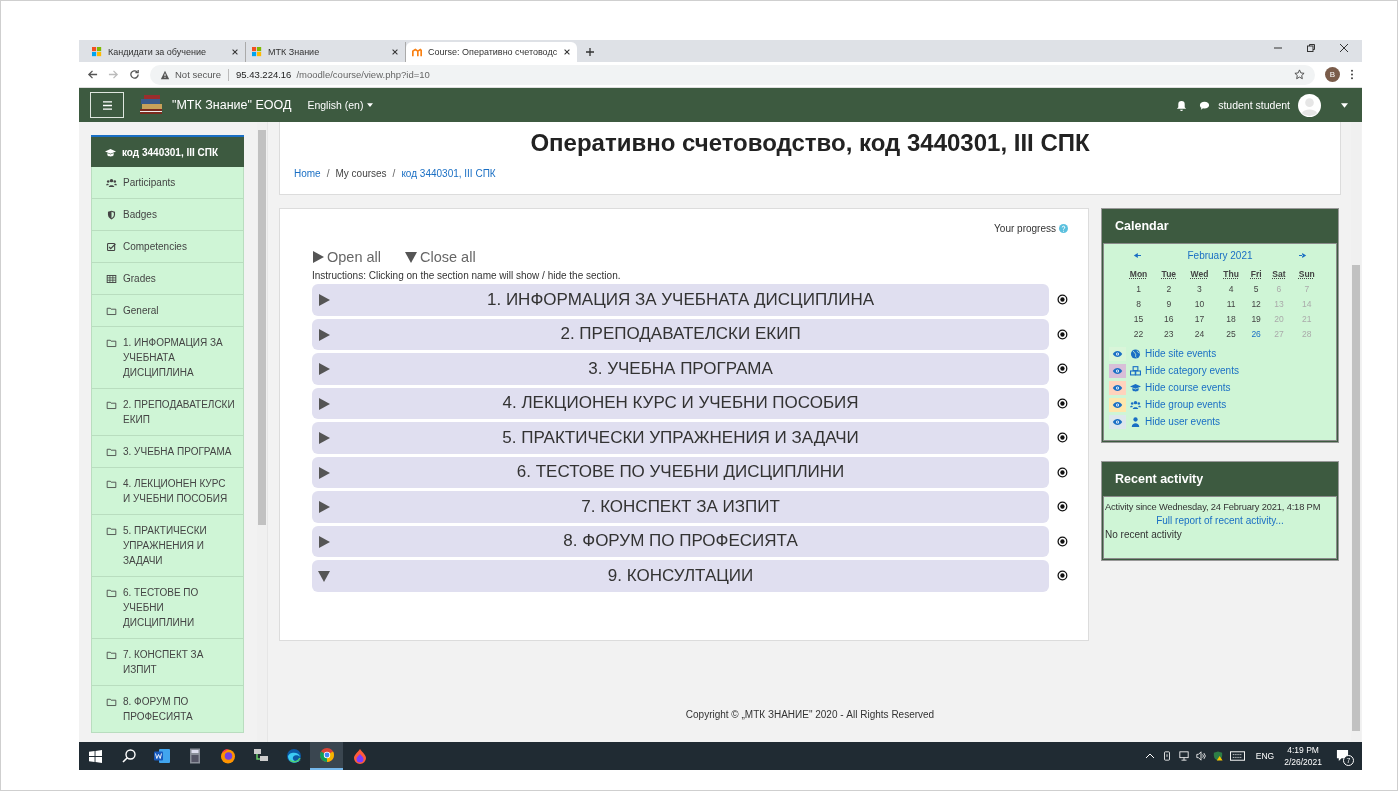  Describe the element at coordinates (681, 300) in the screenshot. I see `section-header: 1. ИНФОРМАЦИЯ ЗА УЧЕБНАТА ДИСЦИПЛИНА` at that location.